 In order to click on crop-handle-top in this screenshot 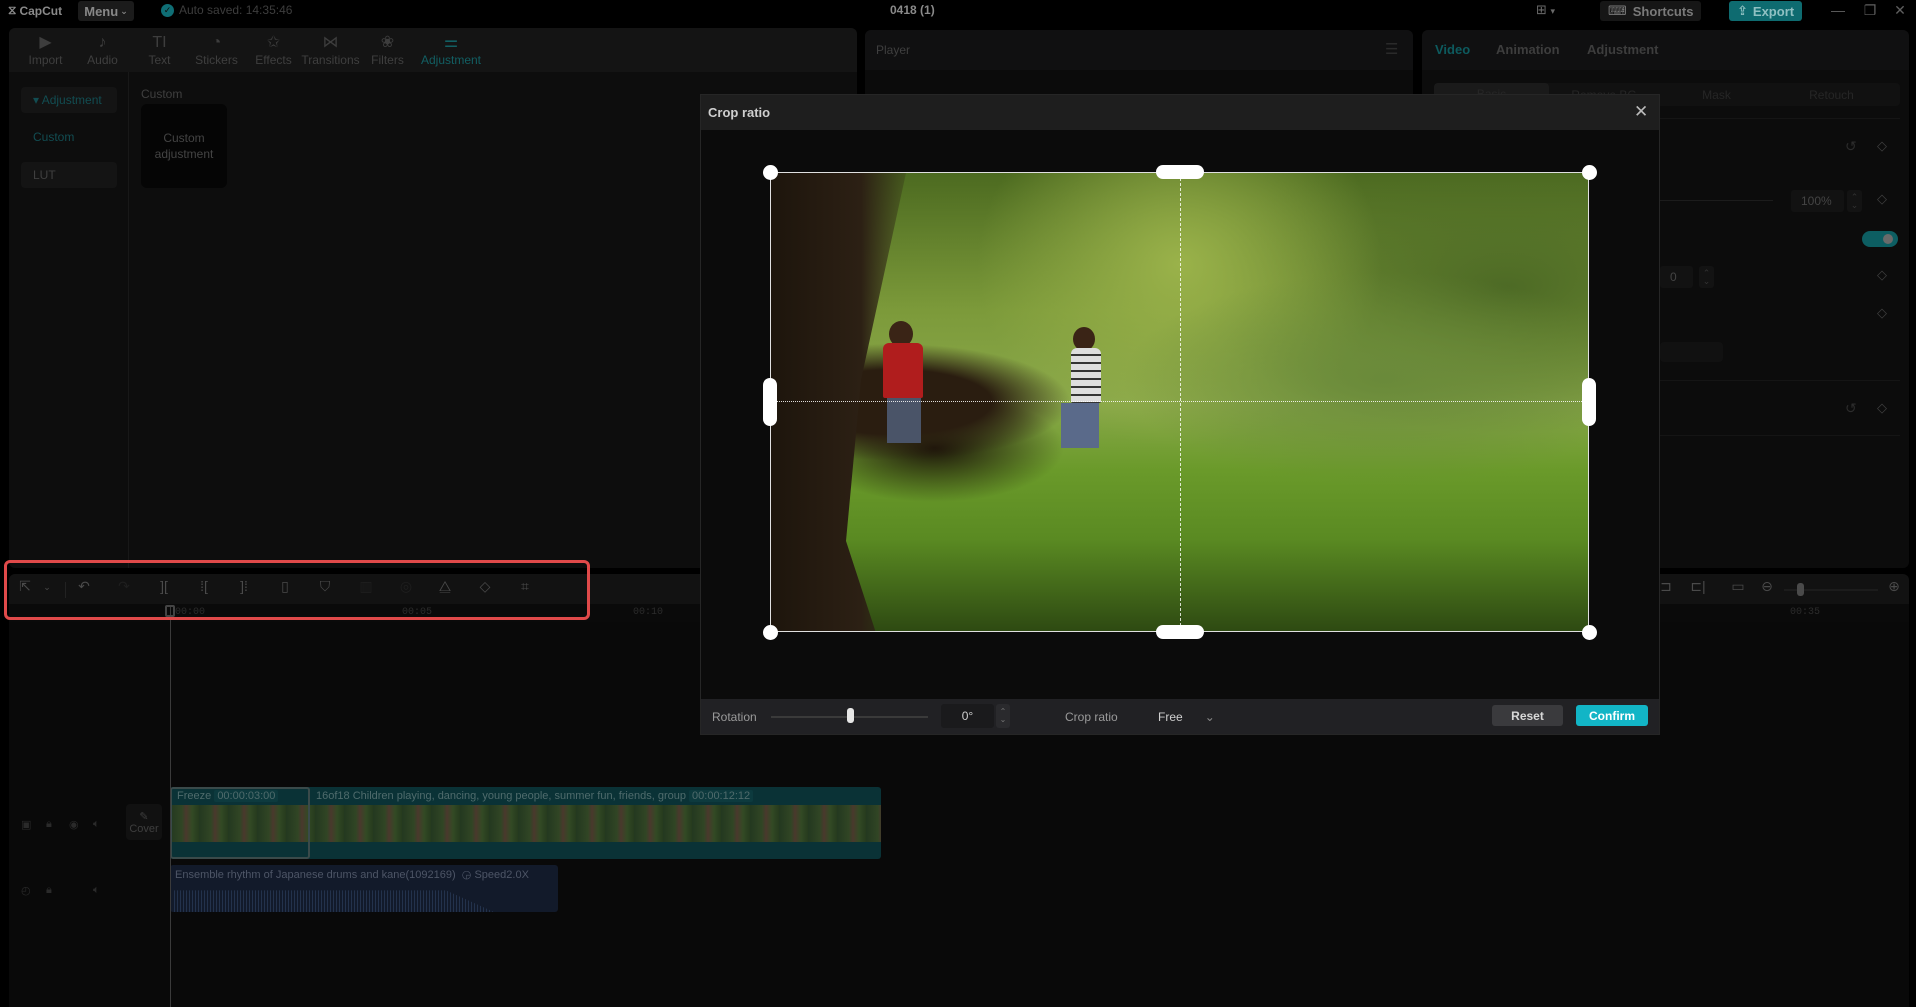, I will do `click(1180, 172)`.